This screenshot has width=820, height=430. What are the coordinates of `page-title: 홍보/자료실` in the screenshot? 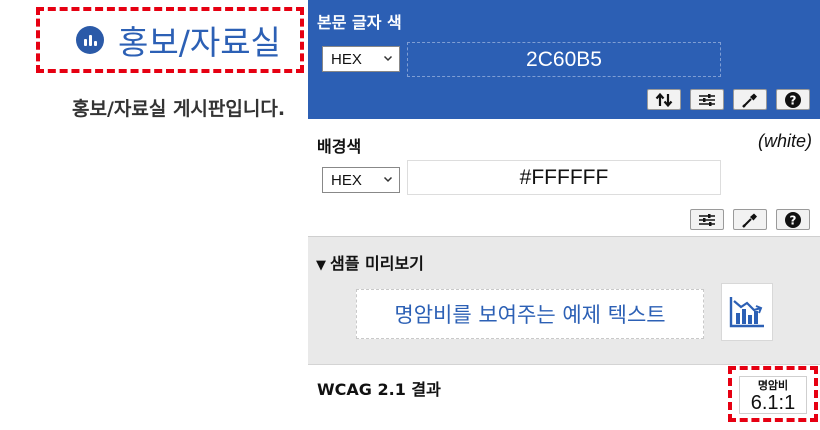 It's located at (199, 42).